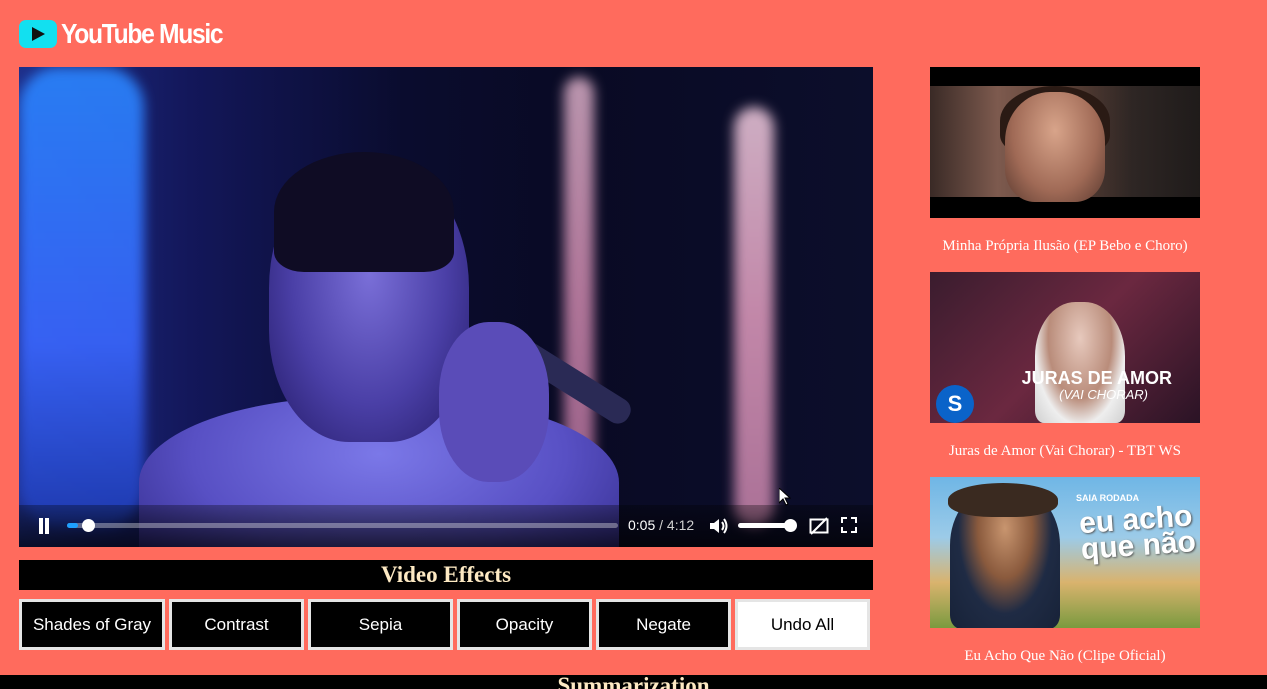 Image resolution: width=1267 pixels, height=689 pixels. What do you see at coordinates (790, 525) in the screenshot?
I see `volume-slider-handle` at bounding box center [790, 525].